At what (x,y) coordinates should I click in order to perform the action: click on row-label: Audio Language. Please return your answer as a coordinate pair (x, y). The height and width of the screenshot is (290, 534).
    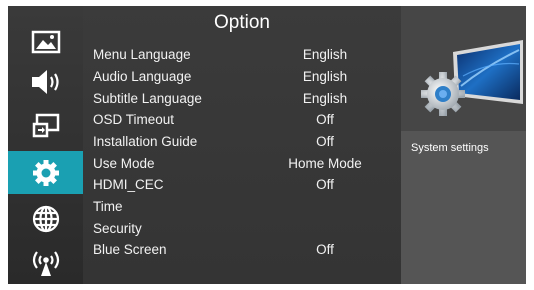
    Looking at the image, I should click on (142, 76).